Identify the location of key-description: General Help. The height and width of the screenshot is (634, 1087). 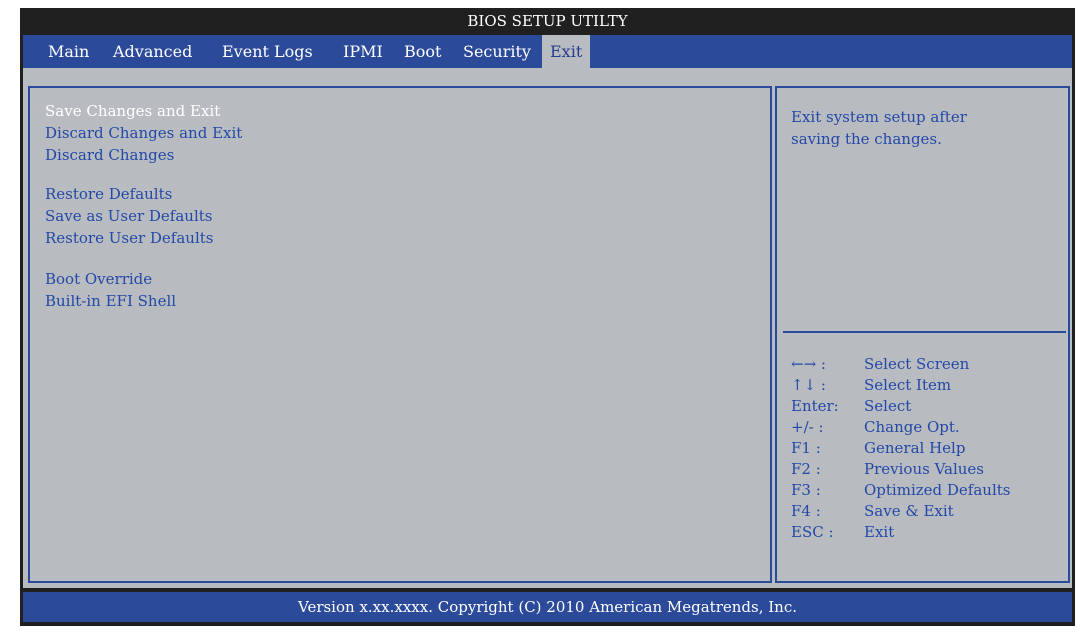
(915, 448).